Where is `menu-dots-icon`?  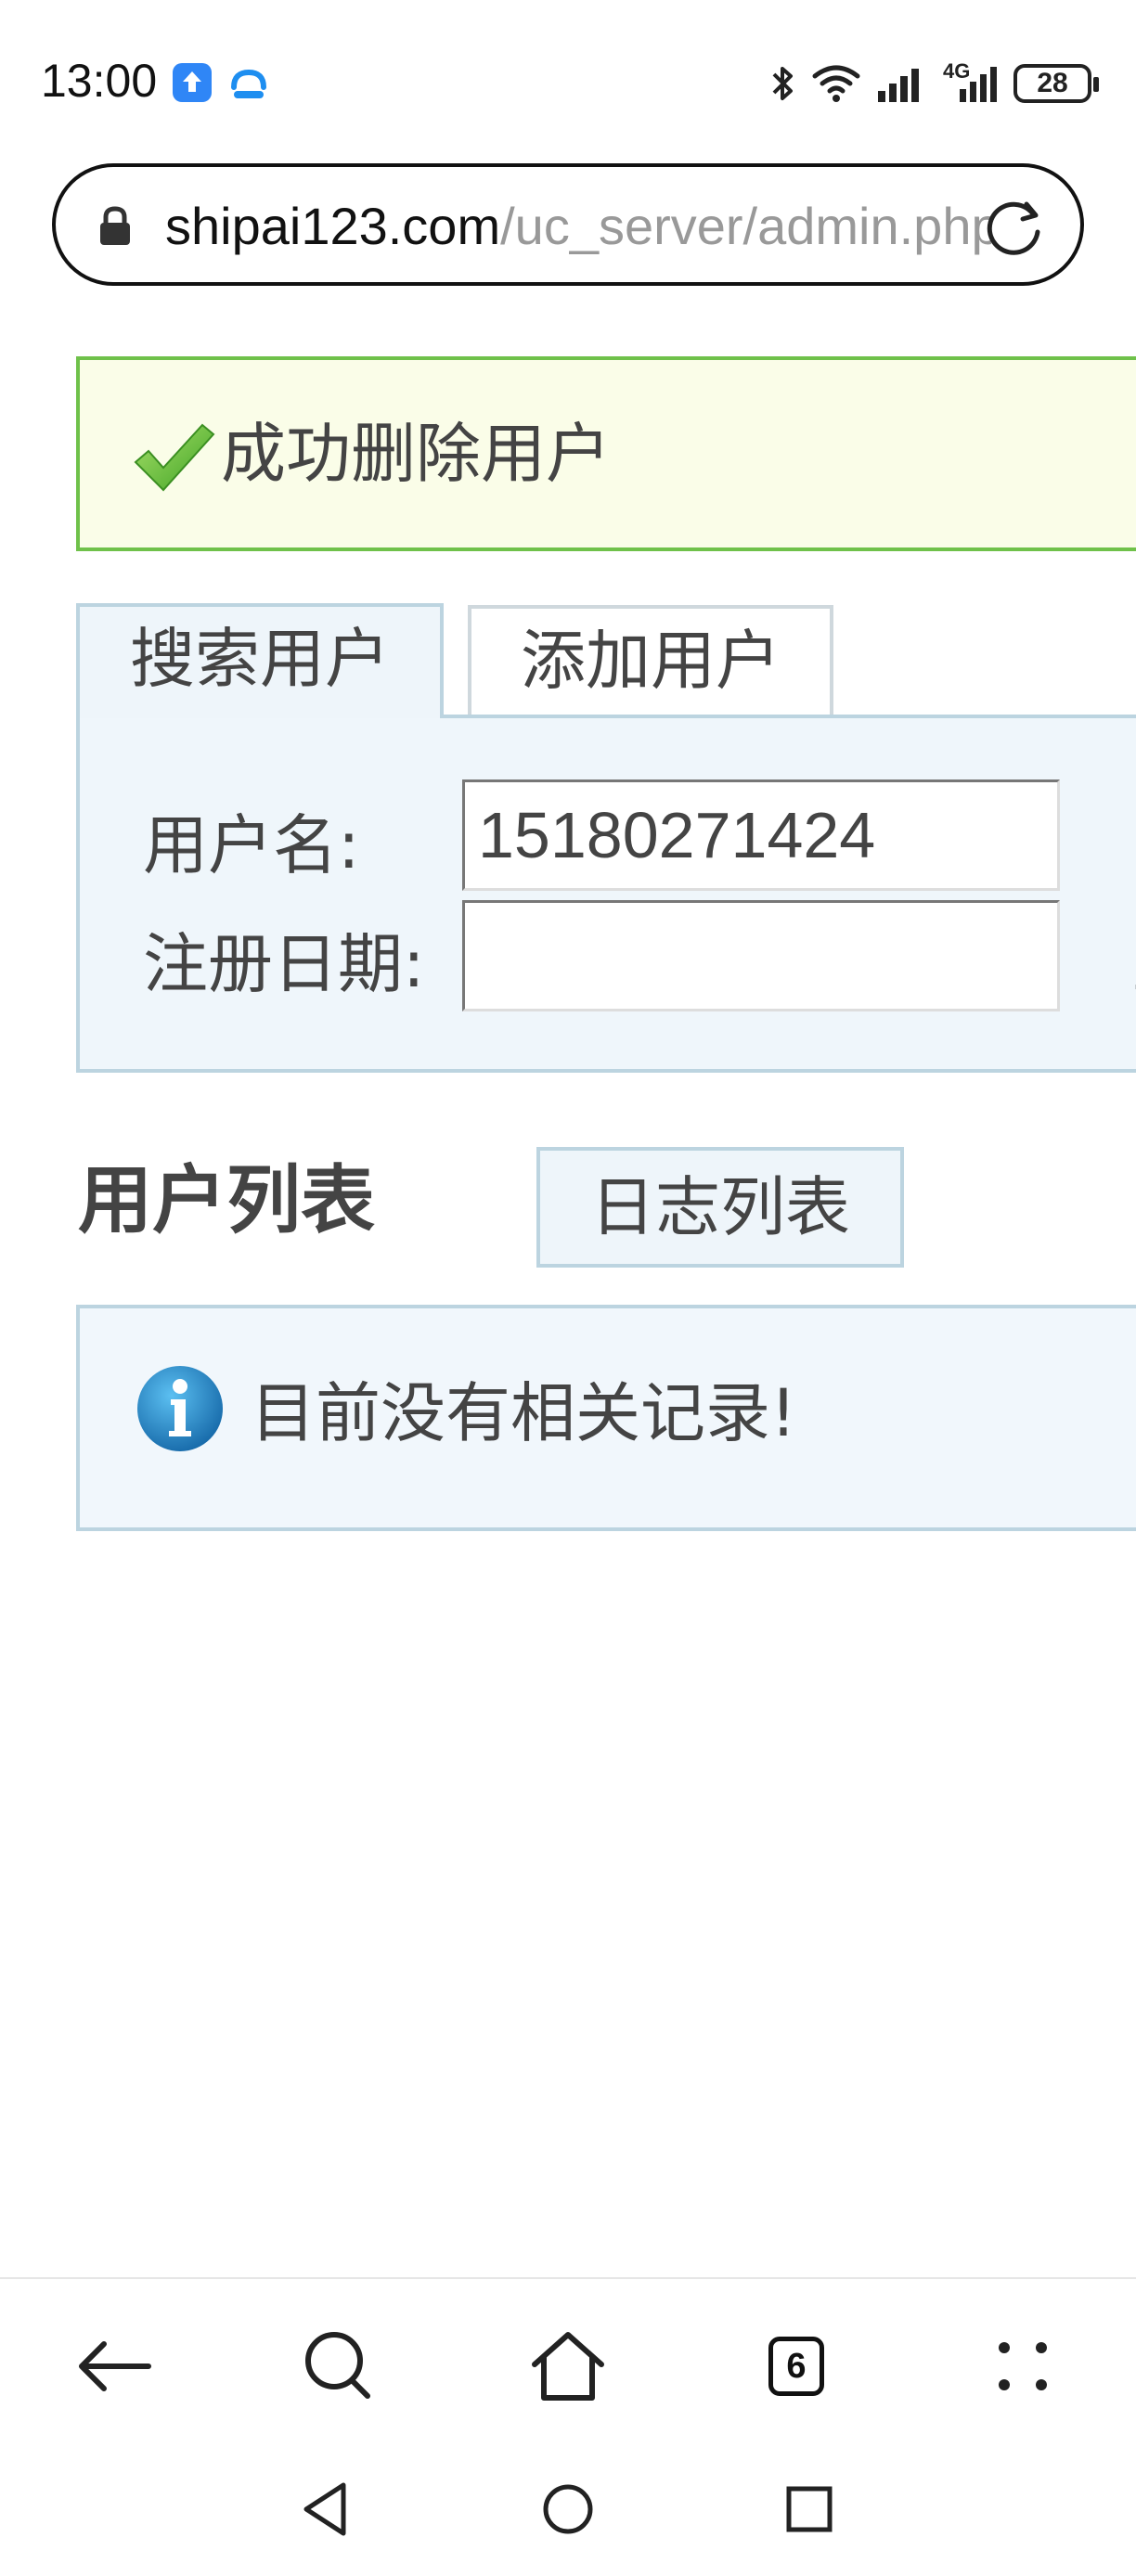
menu-dots-icon is located at coordinates (1022, 2366).